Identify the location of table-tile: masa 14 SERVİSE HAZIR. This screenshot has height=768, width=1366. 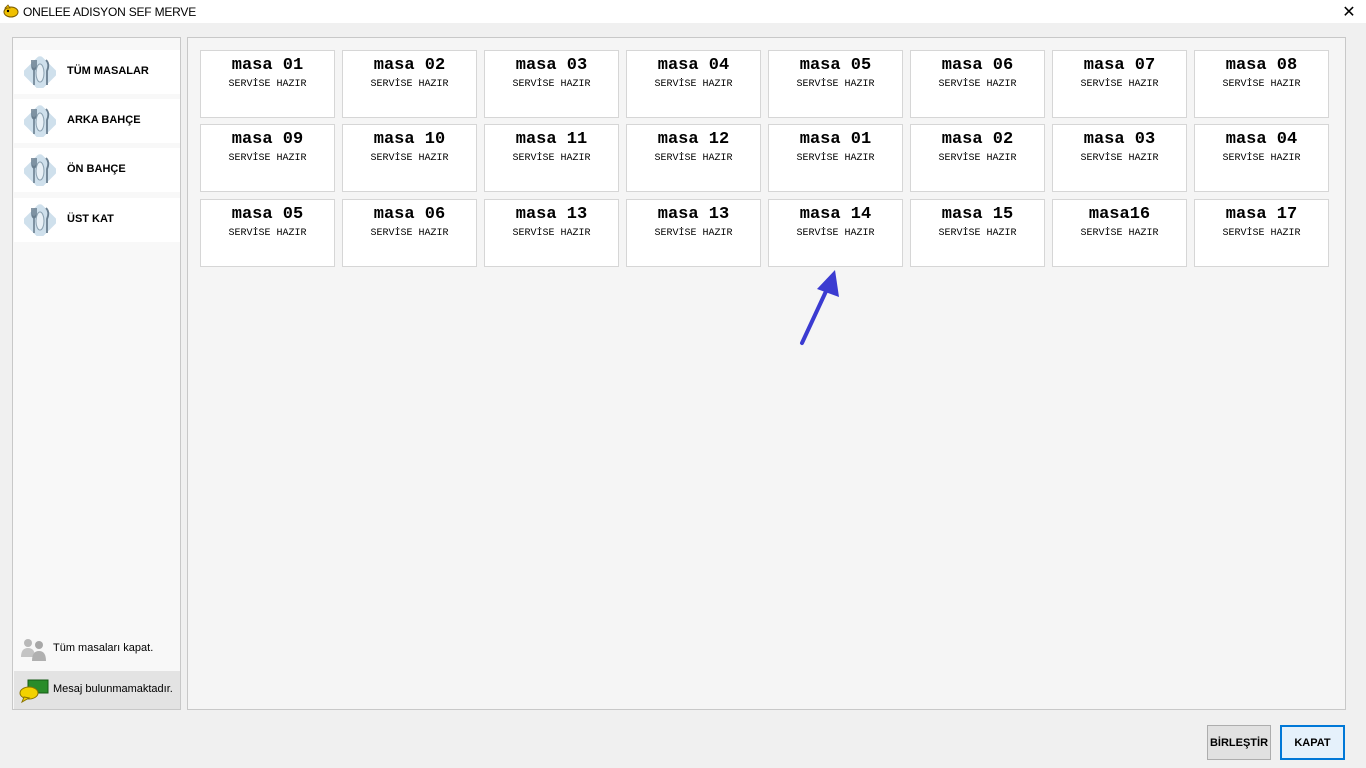
(835, 233).